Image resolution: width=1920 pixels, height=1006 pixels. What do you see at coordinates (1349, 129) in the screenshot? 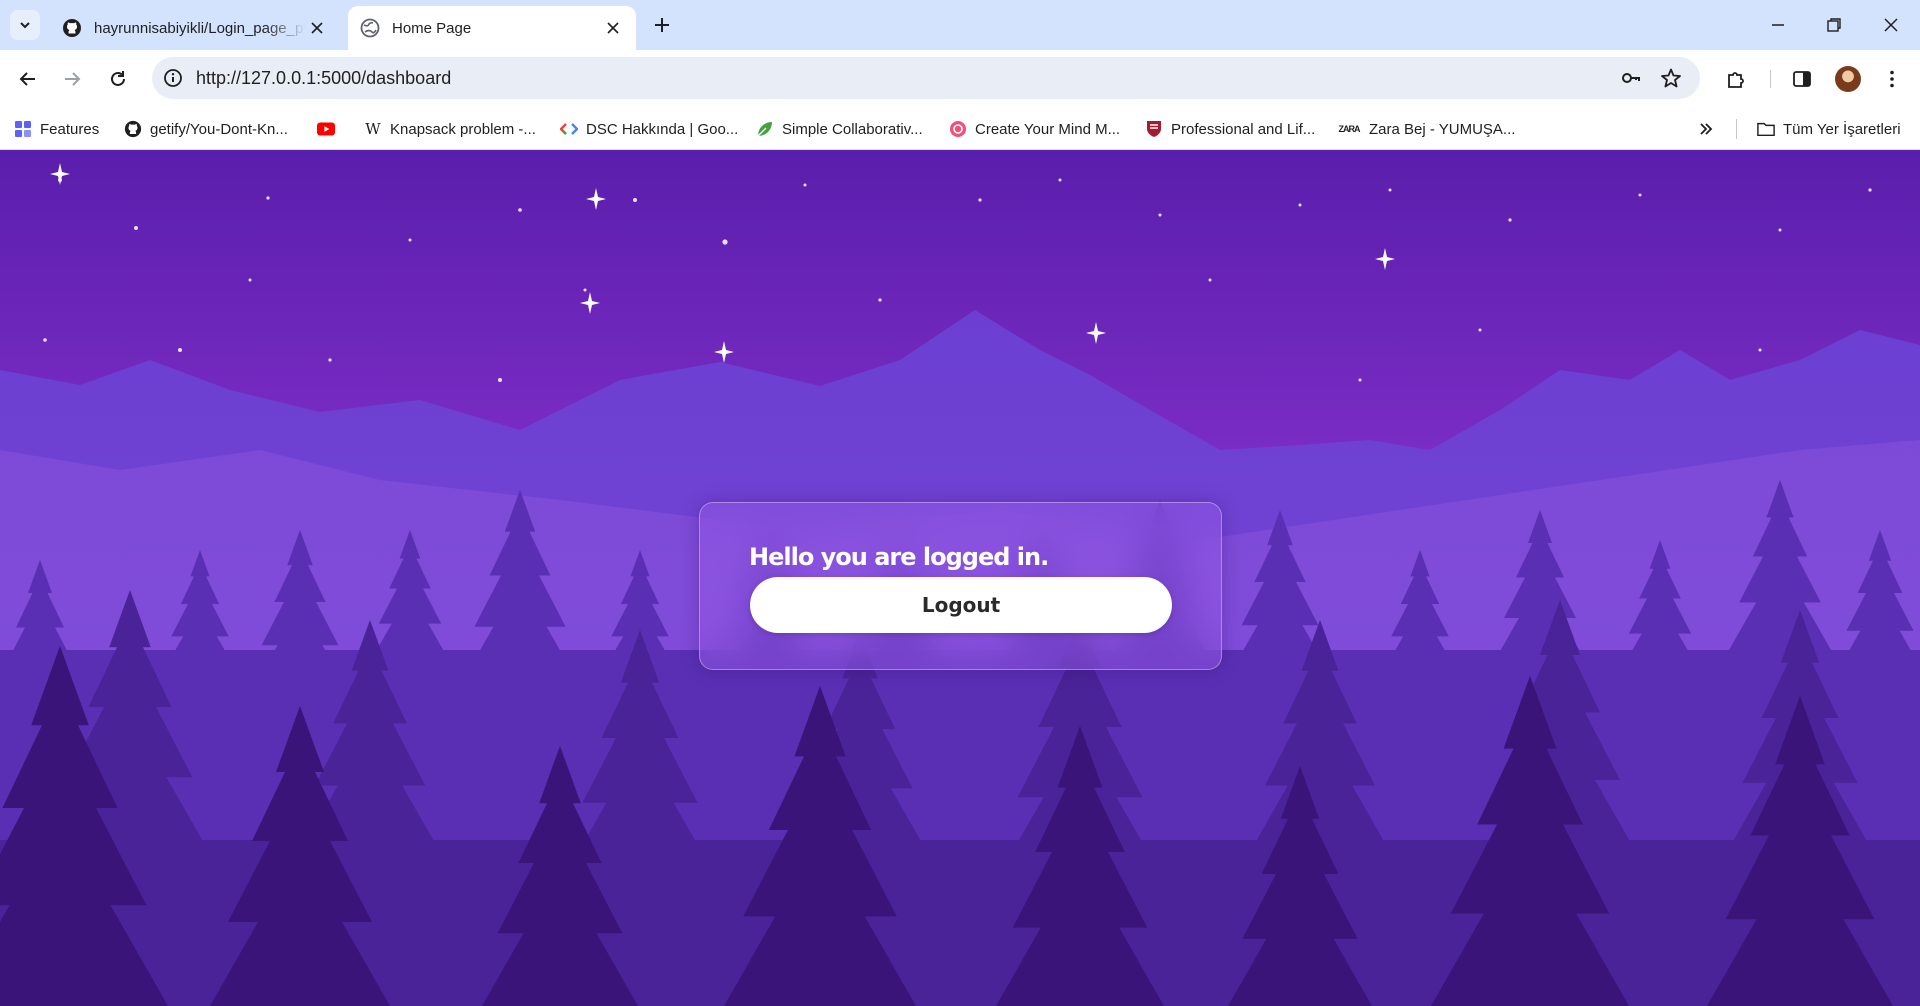
I see `zara-icon: ZARA` at bounding box center [1349, 129].